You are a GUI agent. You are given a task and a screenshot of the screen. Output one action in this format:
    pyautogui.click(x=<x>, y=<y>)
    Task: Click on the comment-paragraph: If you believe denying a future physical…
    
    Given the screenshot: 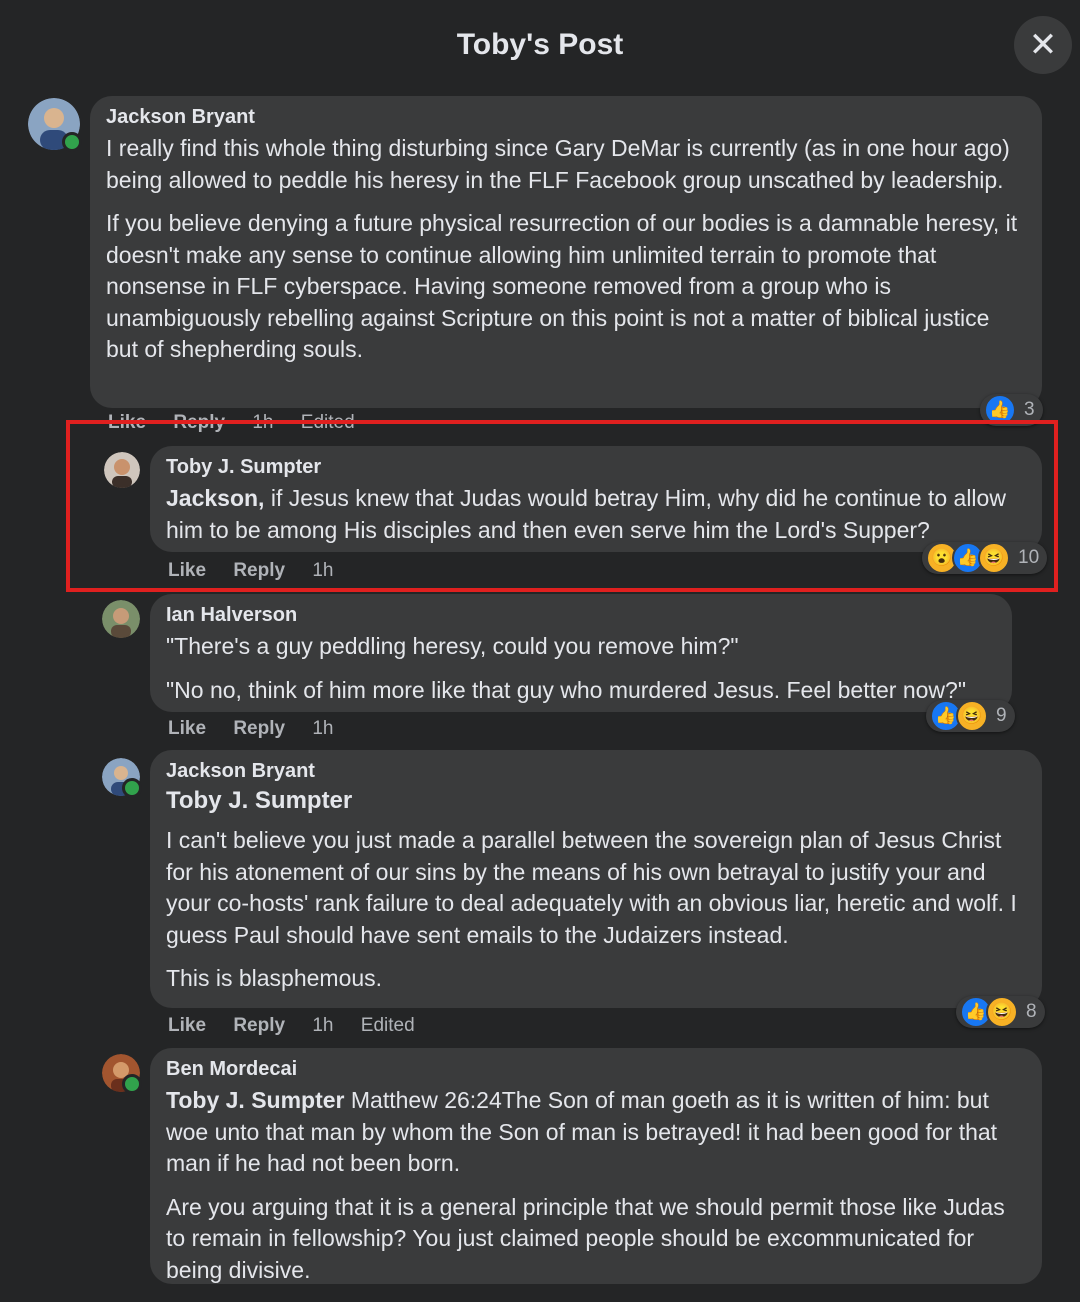 What is the action you would take?
    pyautogui.click(x=562, y=286)
    